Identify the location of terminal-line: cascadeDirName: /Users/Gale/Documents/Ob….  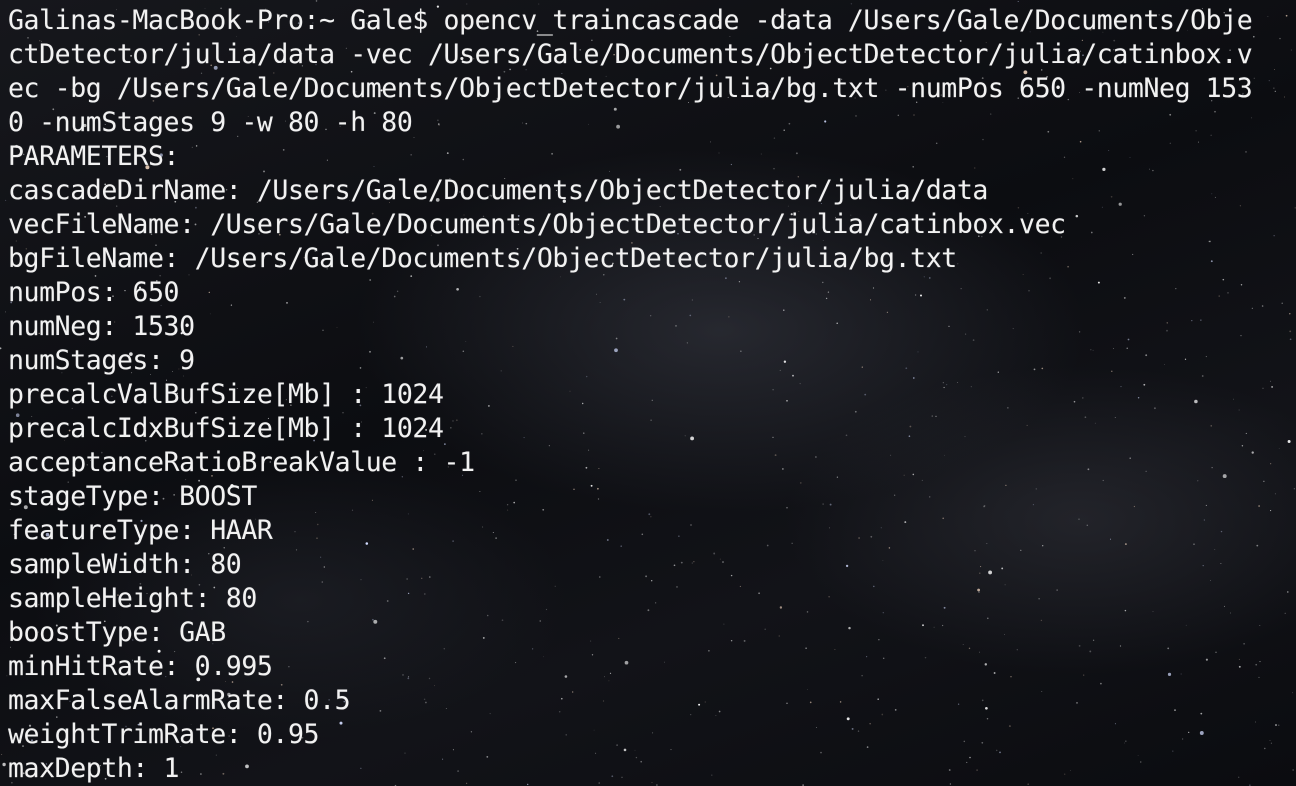
(498, 190).